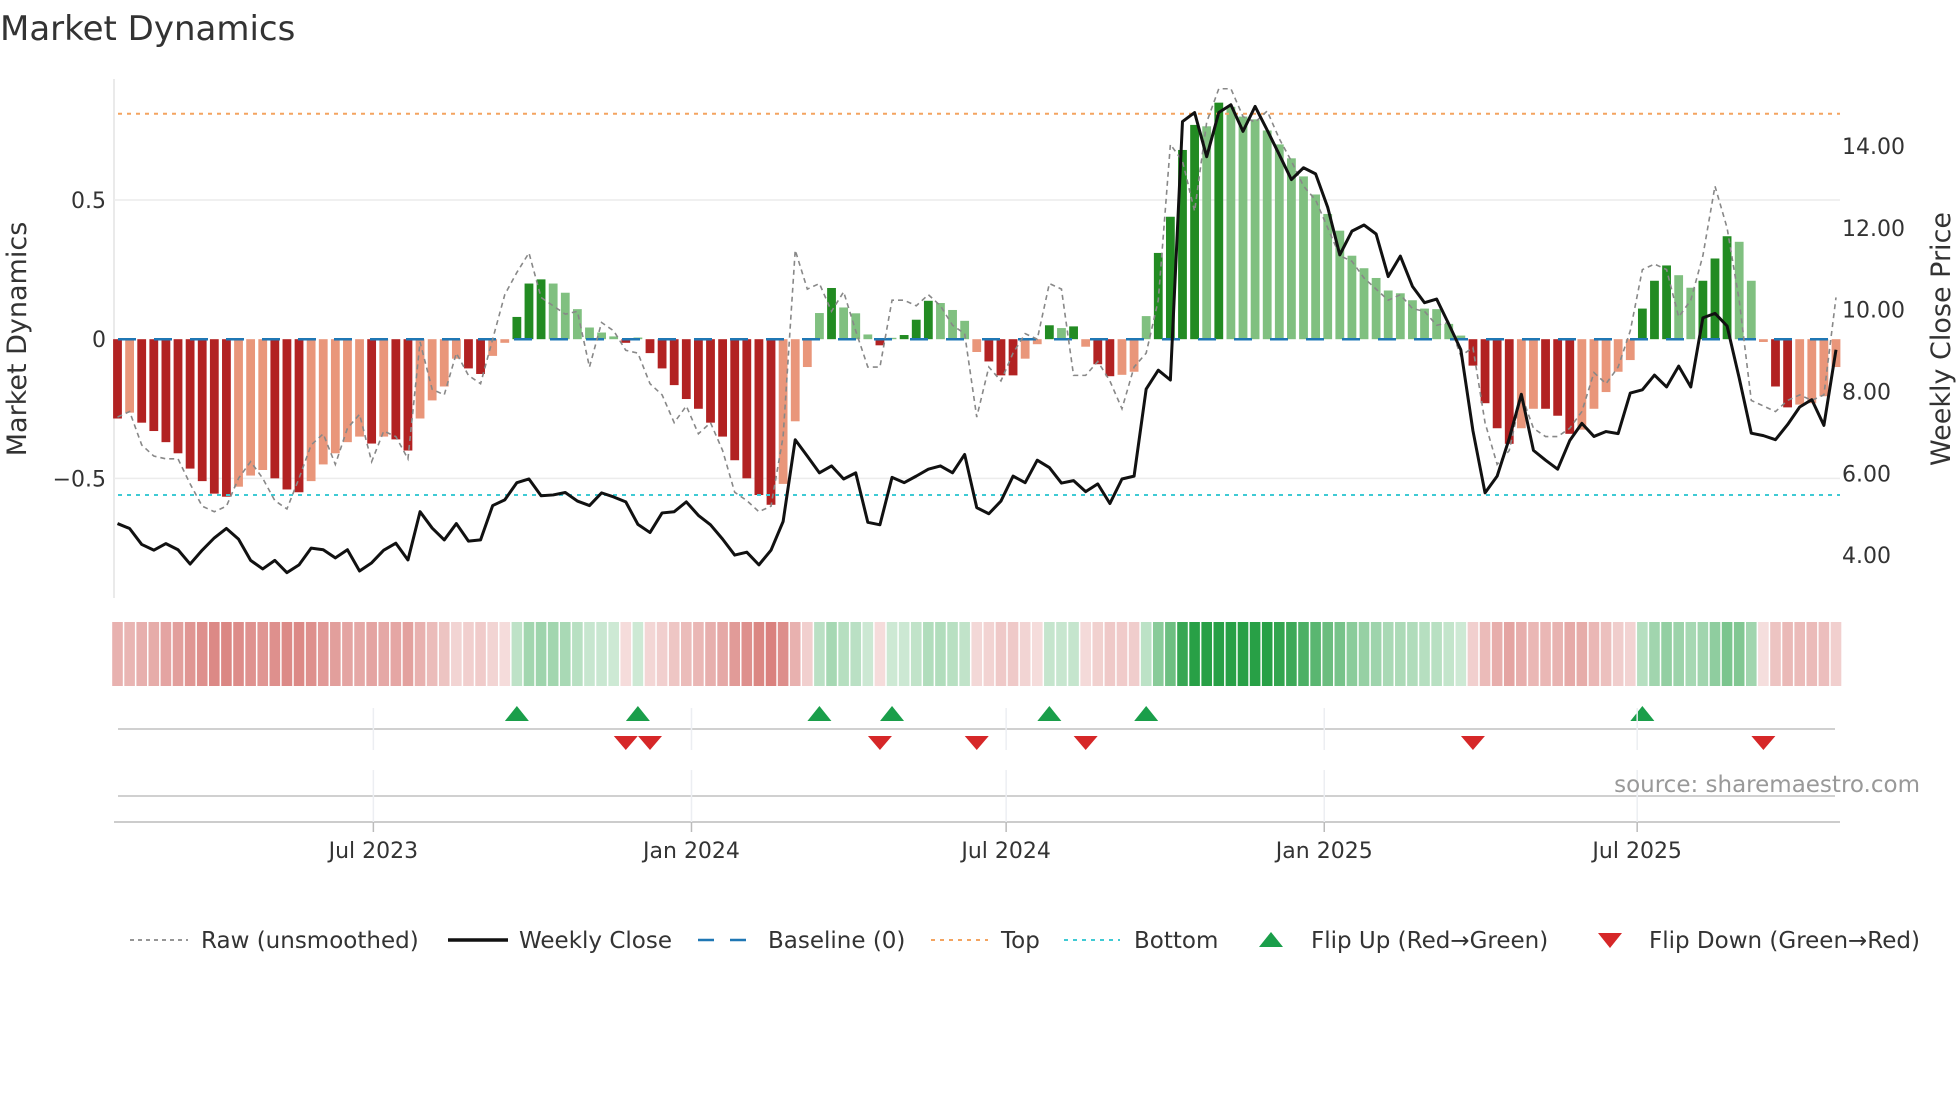 The height and width of the screenshot is (1106, 1960). Describe the element at coordinates (1636, 851) in the screenshot. I see `x-tick-label: Jul 2025` at that location.